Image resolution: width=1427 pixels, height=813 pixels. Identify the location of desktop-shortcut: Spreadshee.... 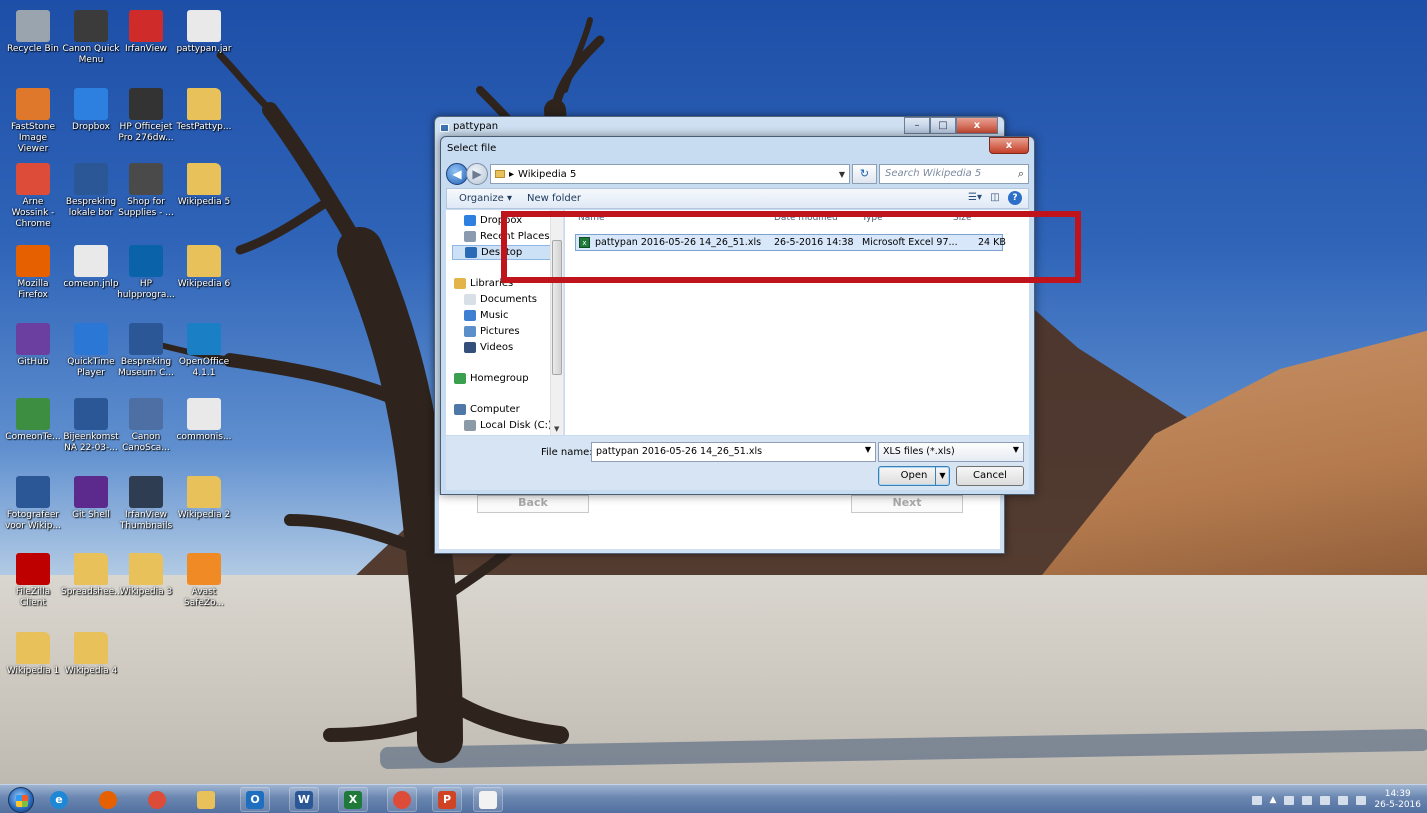
(92, 575).